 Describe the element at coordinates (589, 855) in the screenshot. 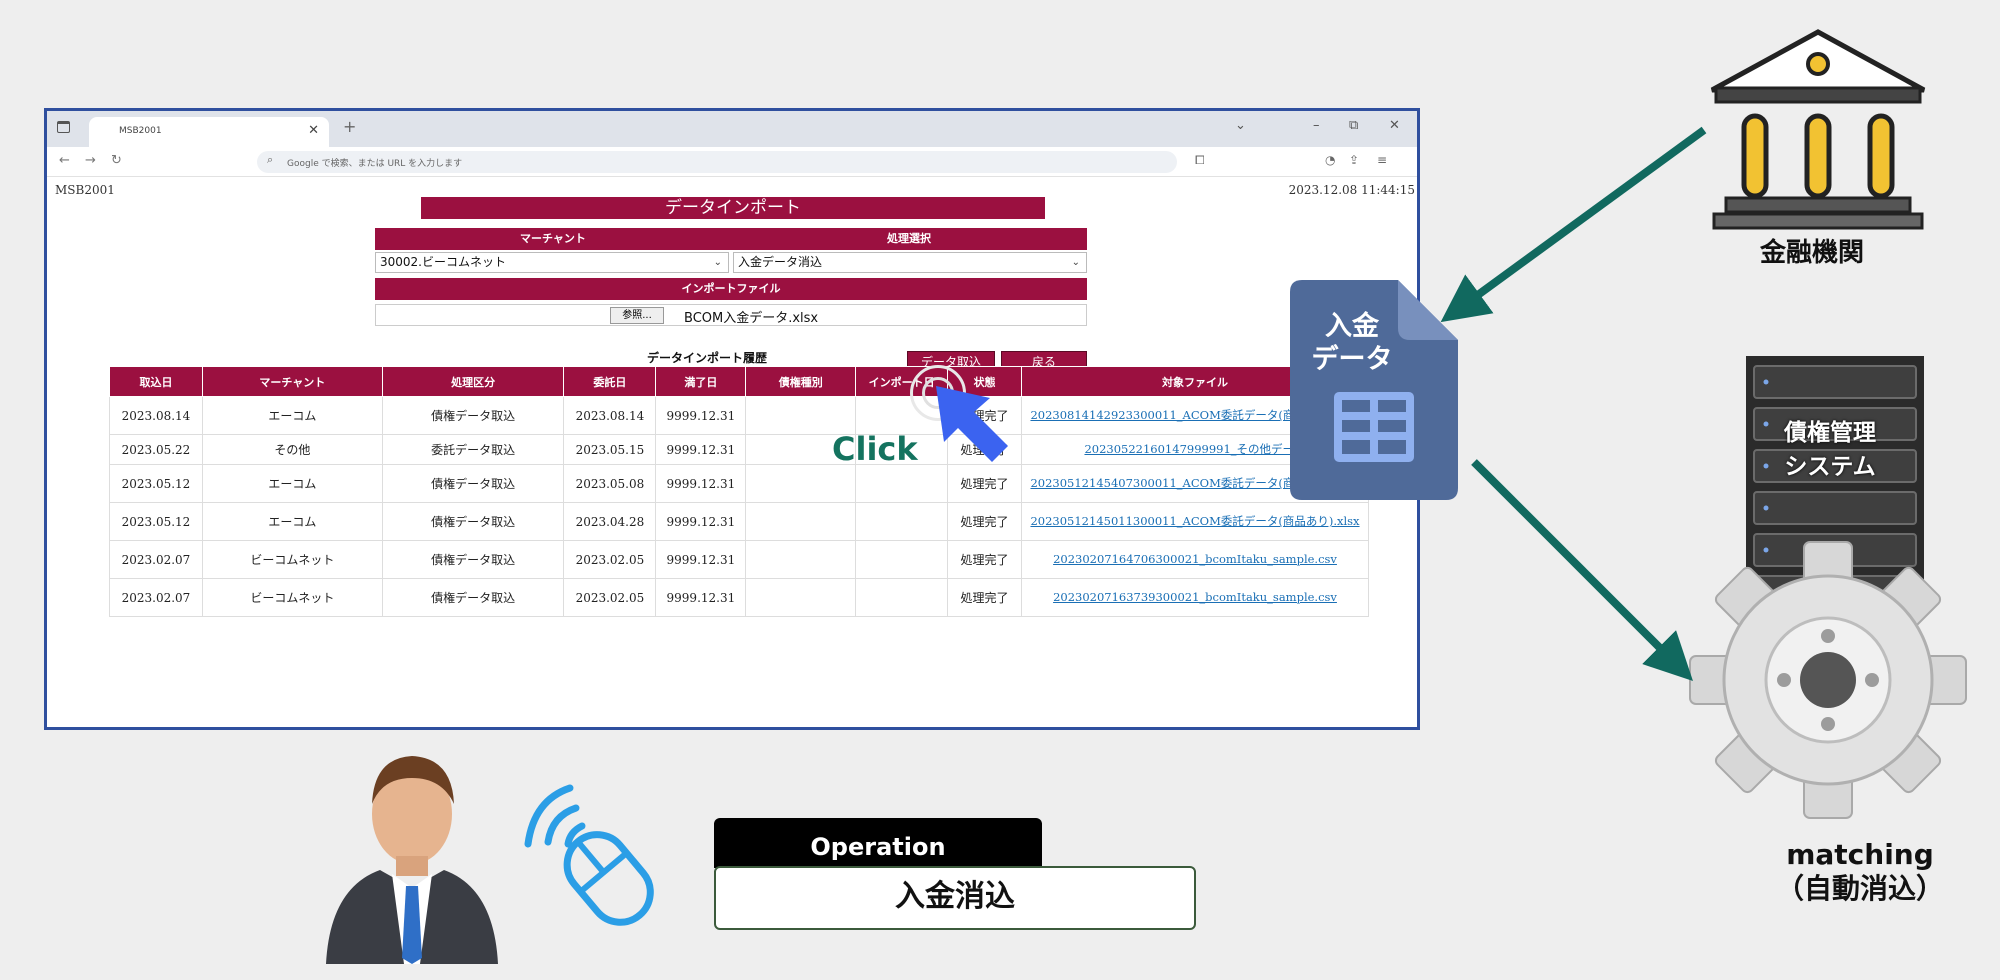

I see `mouse-icon` at that location.